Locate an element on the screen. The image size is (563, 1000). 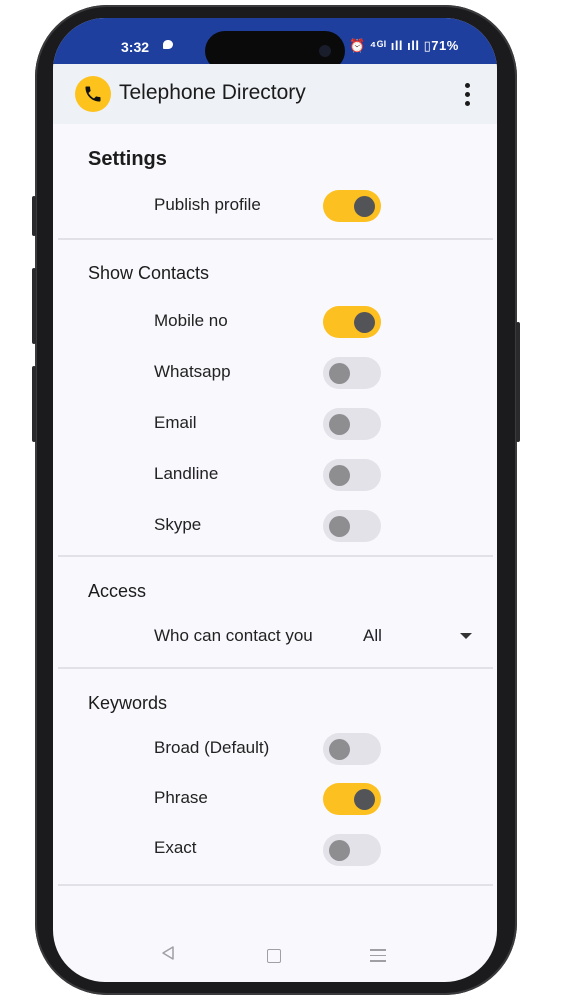
access-title: Access is located at coordinates (117, 591).